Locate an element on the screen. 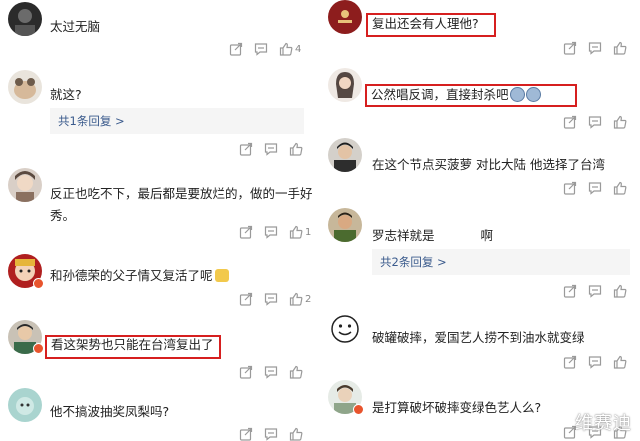 The height and width of the screenshot is (441, 640). comment-text: 在这个节点买菠萝 对比大陆 他选择了台湾 is located at coordinates (488, 164).